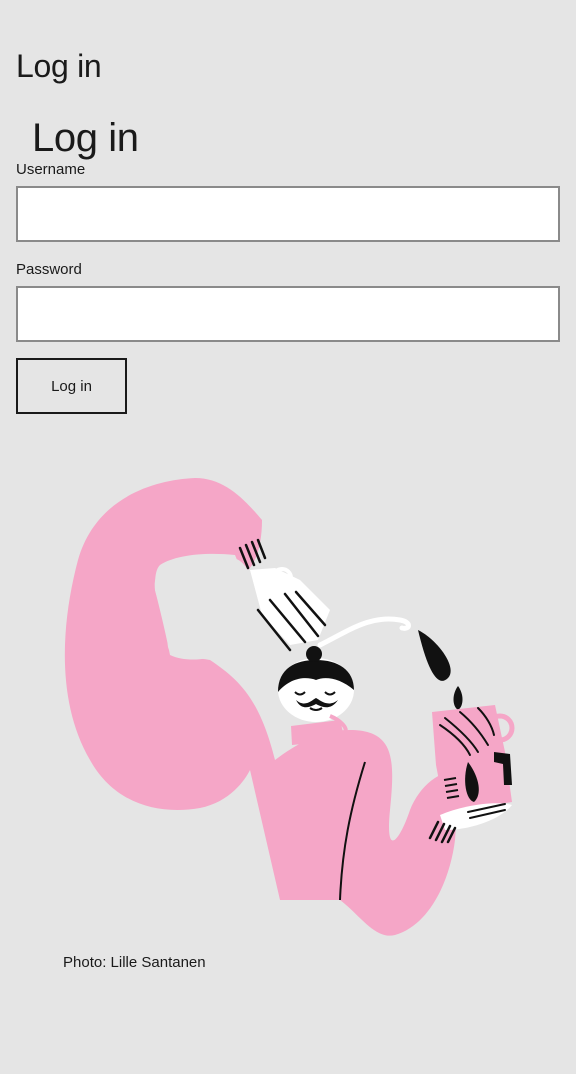 The height and width of the screenshot is (1074, 576). I want to click on password-label: Password, so click(49, 269).